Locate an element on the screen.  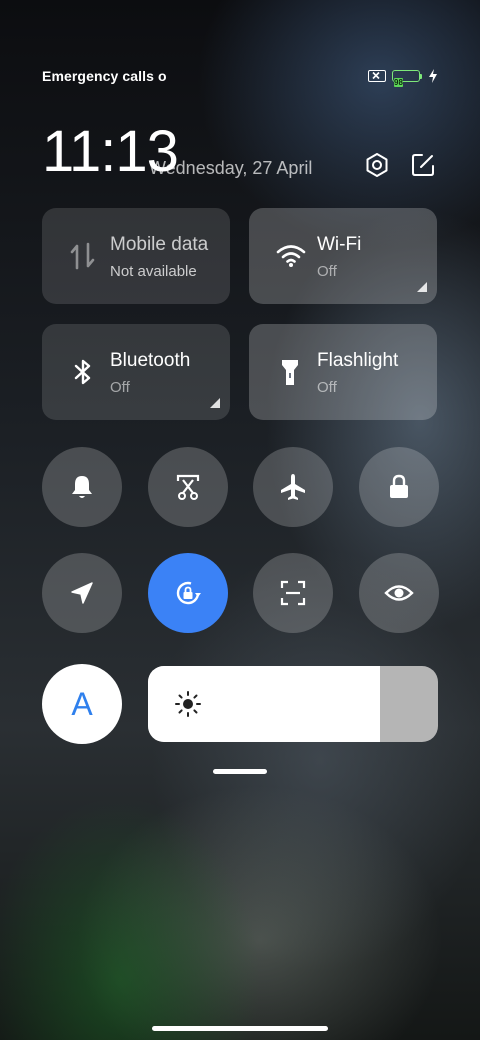
tile-wifi: Wi-Fi Off is located at coordinates (343, 256).